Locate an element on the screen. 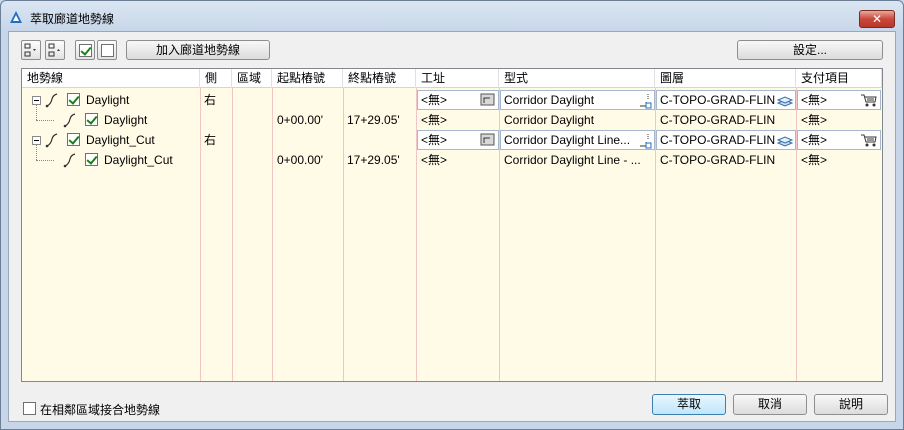 The image size is (904, 430). col-header-start-station: 起點樁號 is located at coordinates (307, 78).